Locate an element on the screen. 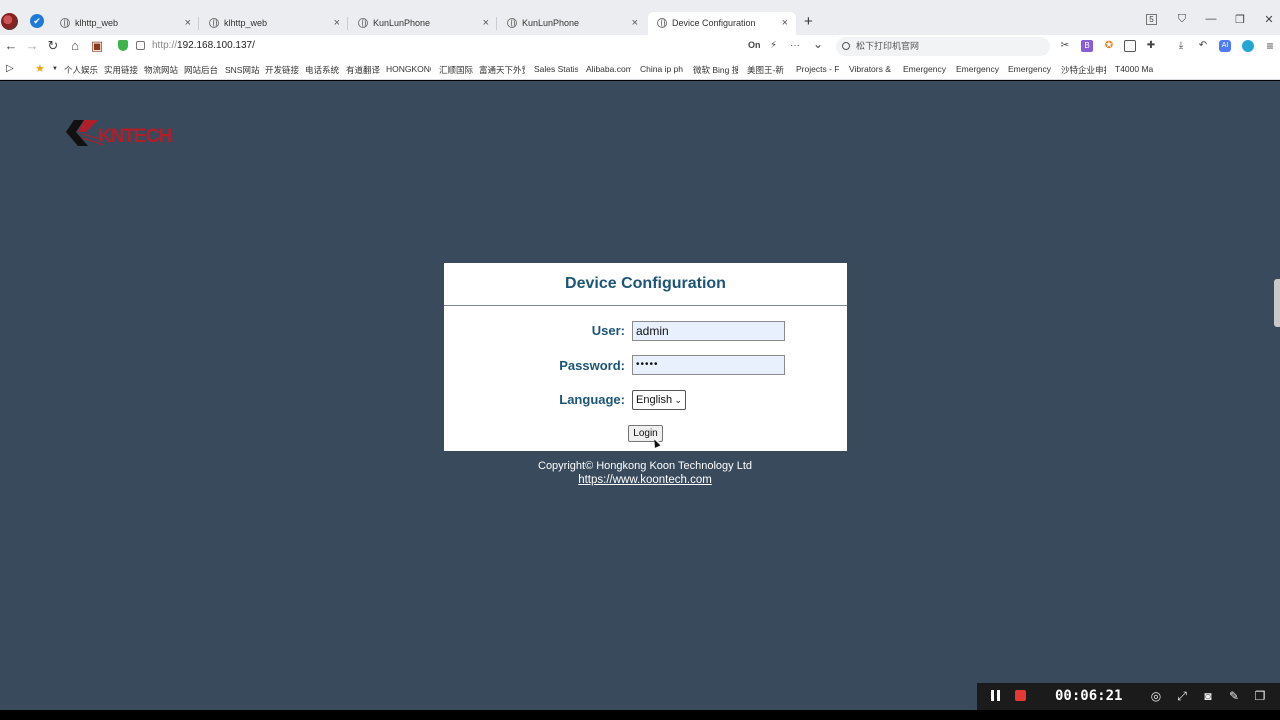  extension-icon: B is located at coordinates (1087, 46).